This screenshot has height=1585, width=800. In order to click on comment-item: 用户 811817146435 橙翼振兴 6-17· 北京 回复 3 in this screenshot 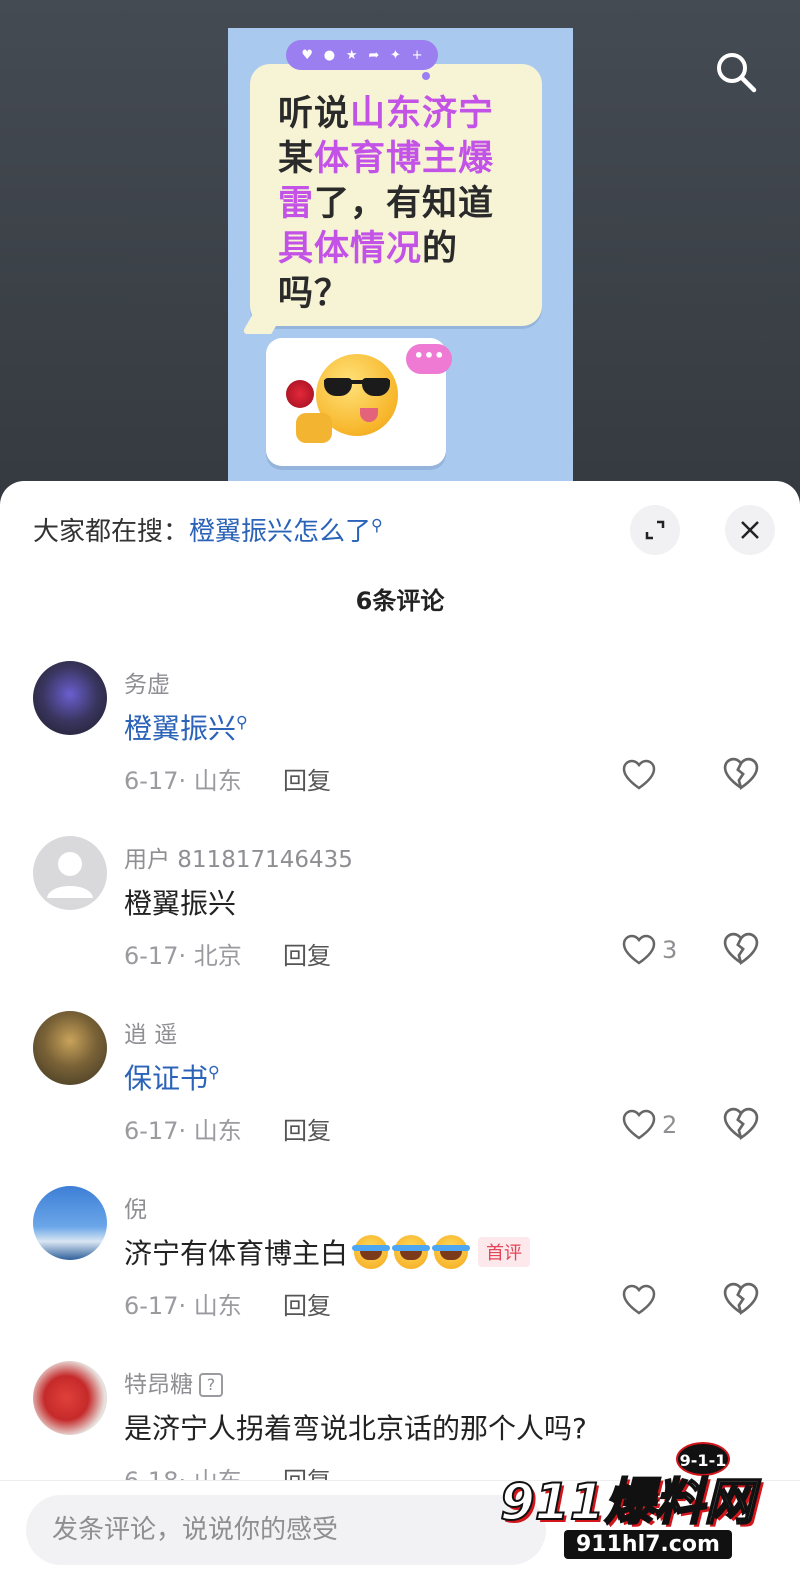, I will do `click(400, 921)`.